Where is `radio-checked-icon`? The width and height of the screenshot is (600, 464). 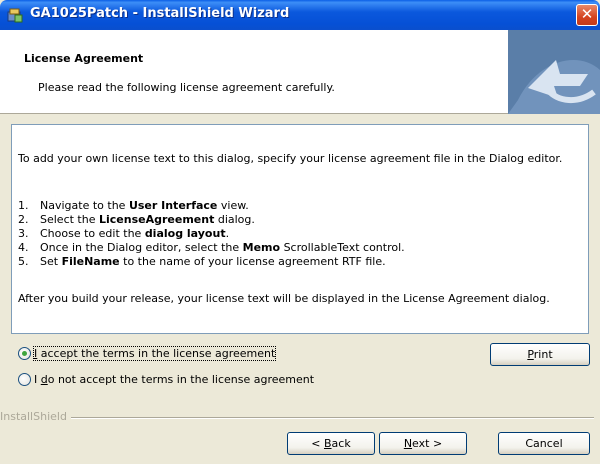
radio-checked-icon is located at coordinates (24, 353).